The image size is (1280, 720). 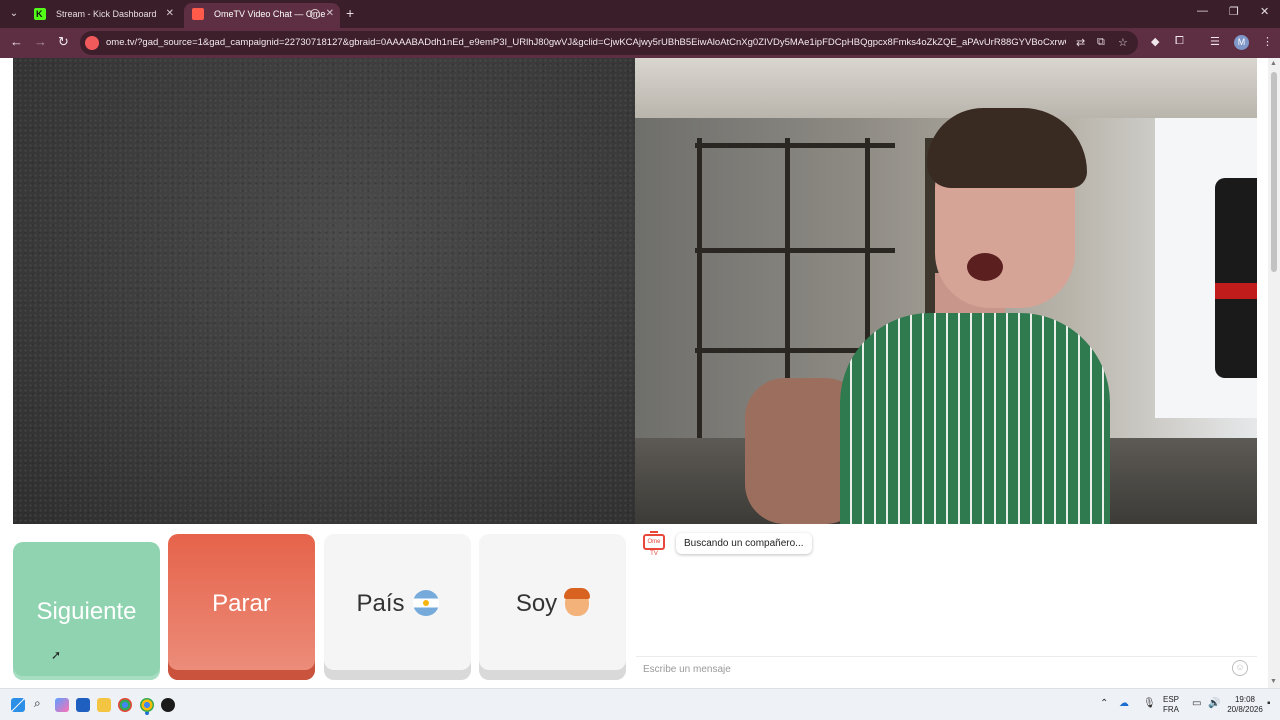 What do you see at coordinates (985, 267) in the screenshot?
I see `person-mouth` at bounding box center [985, 267].